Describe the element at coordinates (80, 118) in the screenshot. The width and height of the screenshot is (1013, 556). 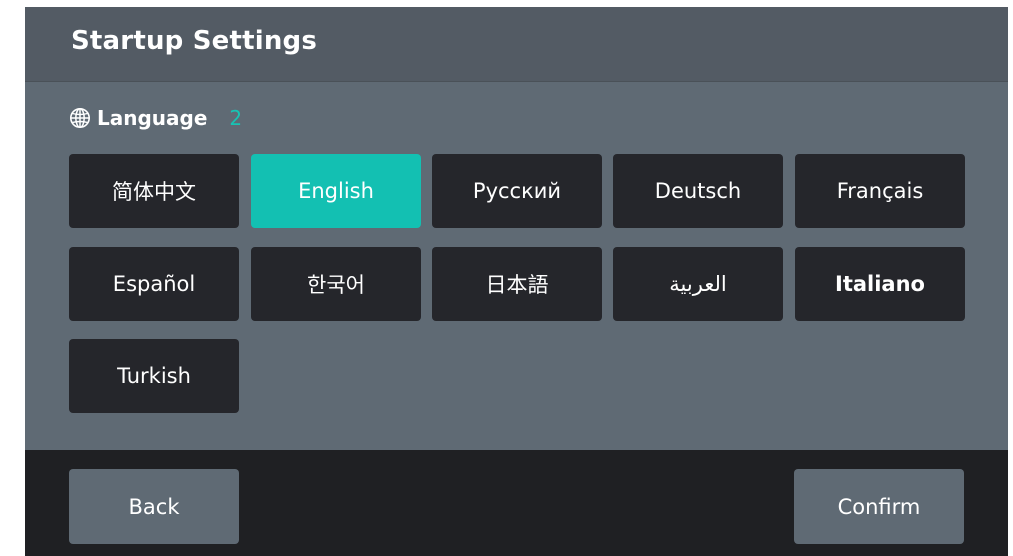
I see `globe-icon` at that location.